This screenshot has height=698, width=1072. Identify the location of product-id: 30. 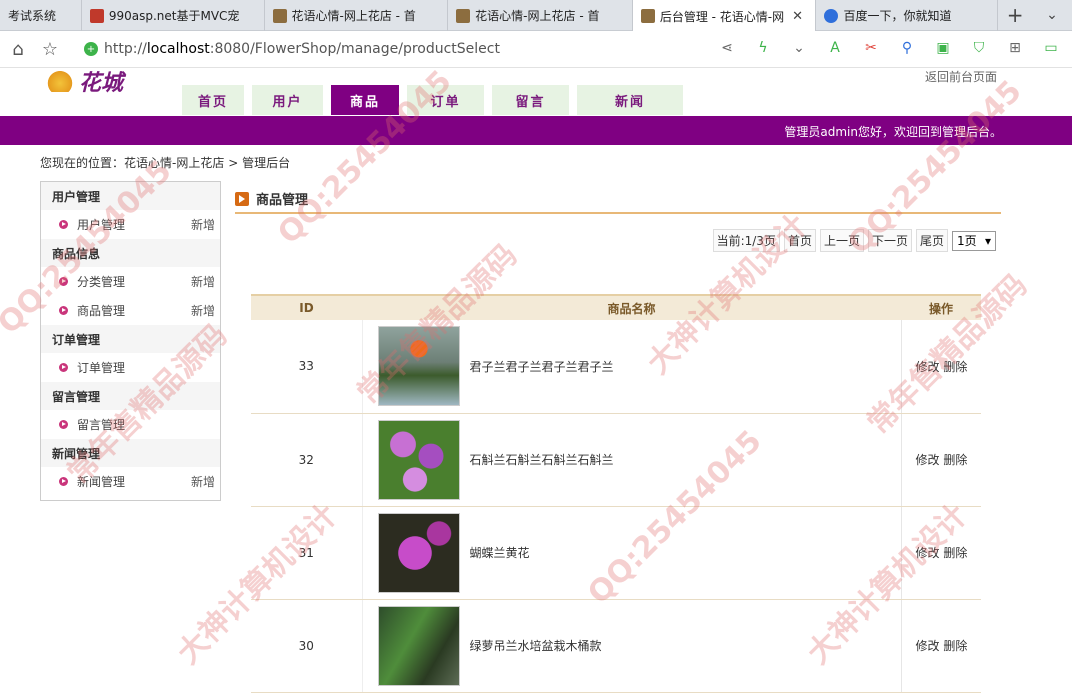
(307, 646).